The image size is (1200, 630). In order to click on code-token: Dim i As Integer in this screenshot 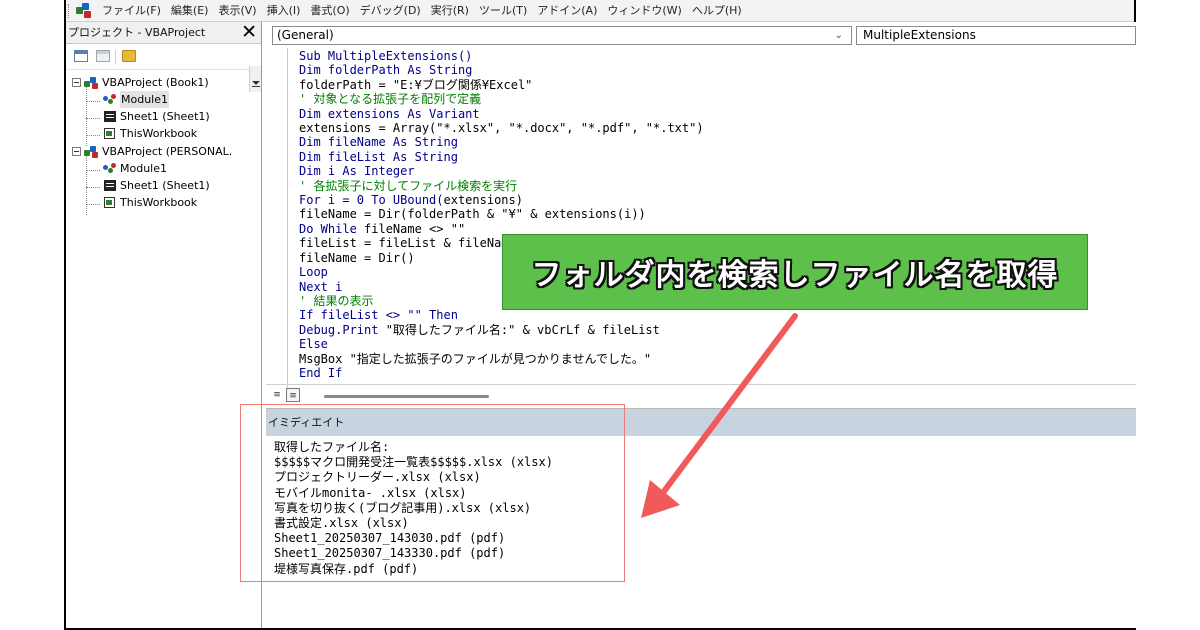, I will do `click(357, 171)`.